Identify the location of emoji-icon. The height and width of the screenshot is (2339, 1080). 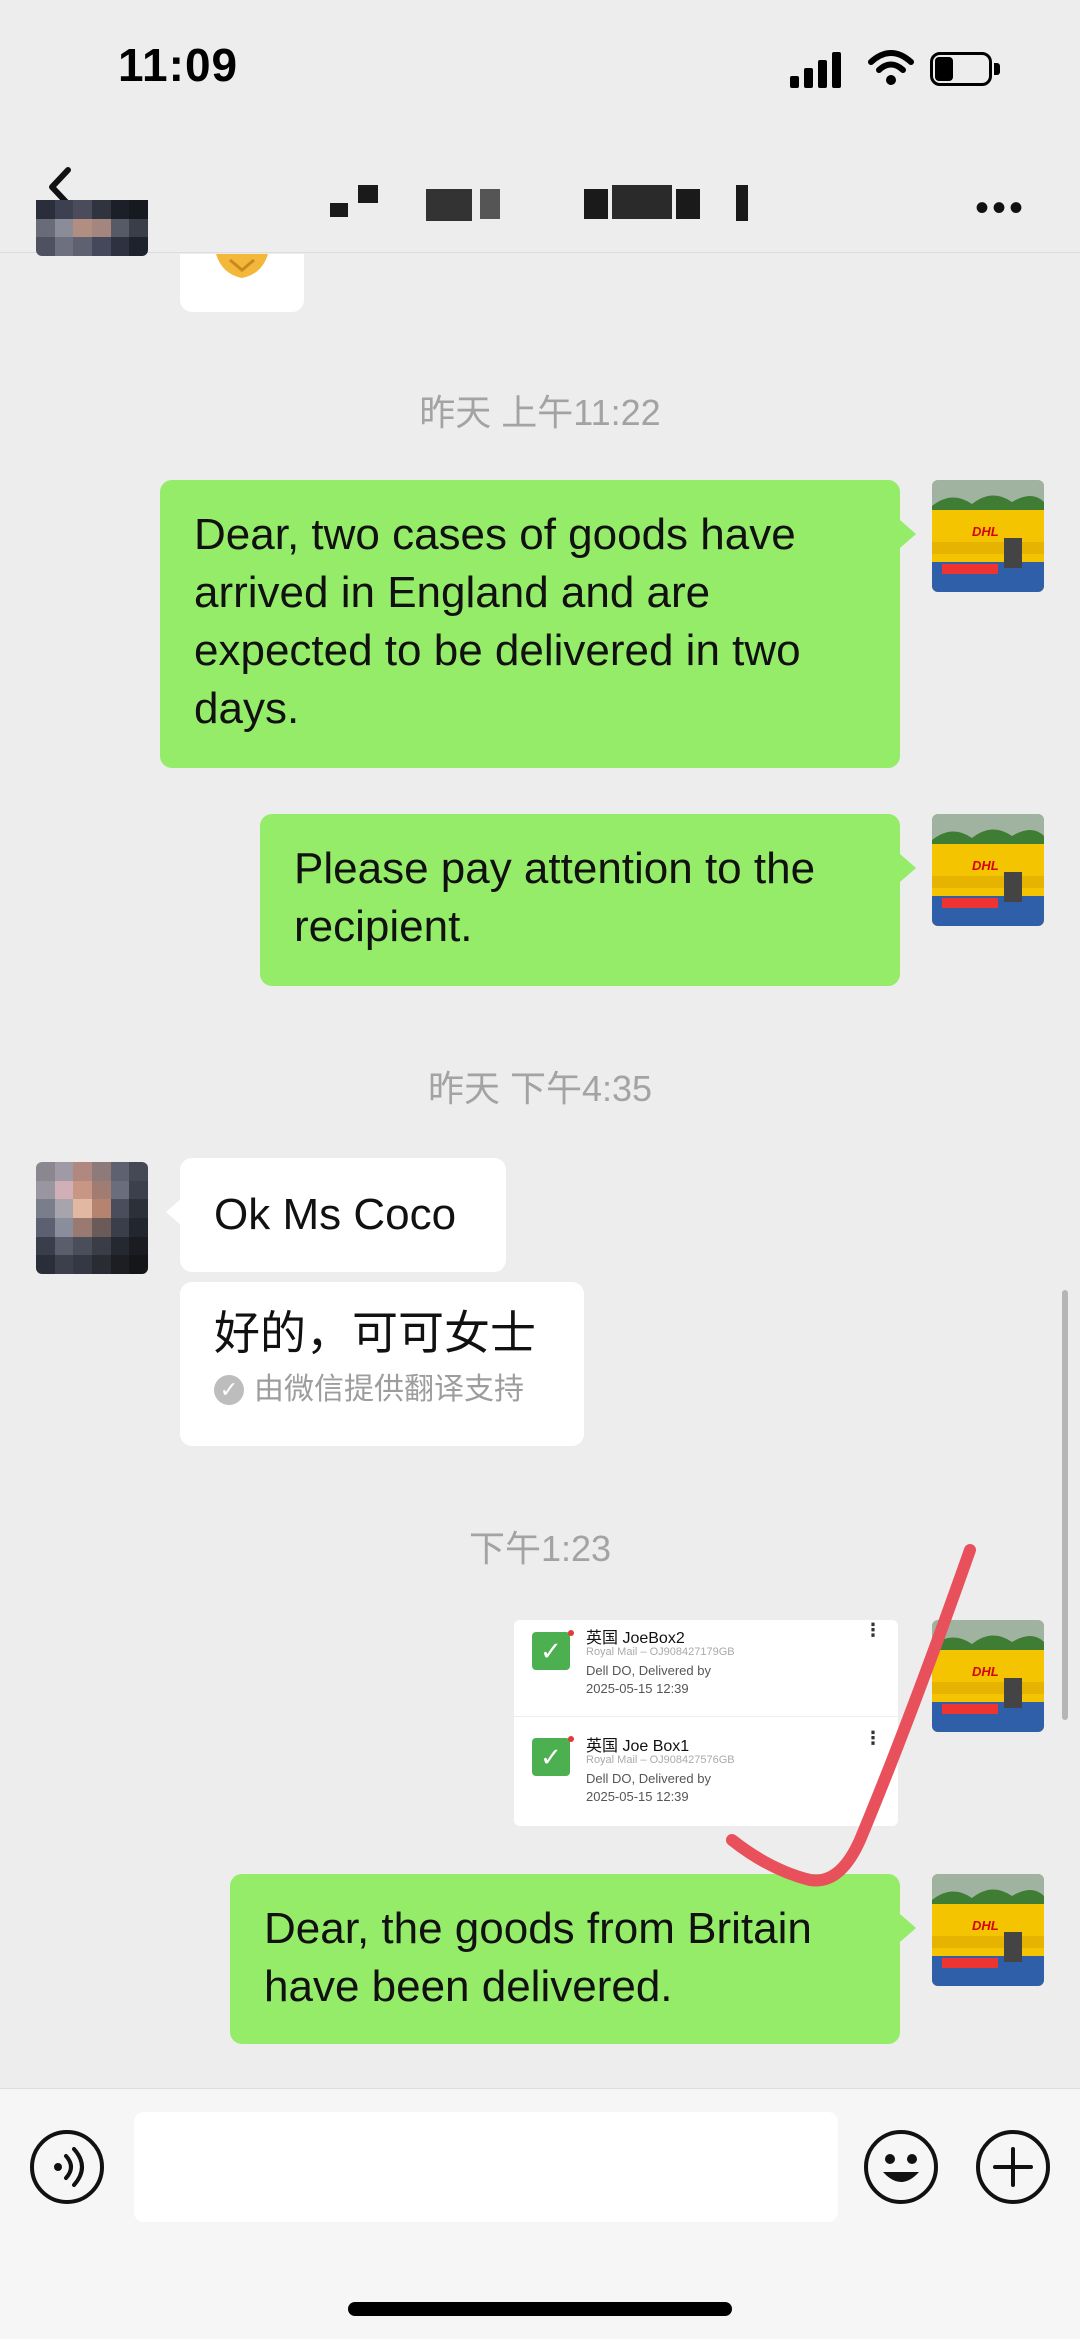
(901, 2167).